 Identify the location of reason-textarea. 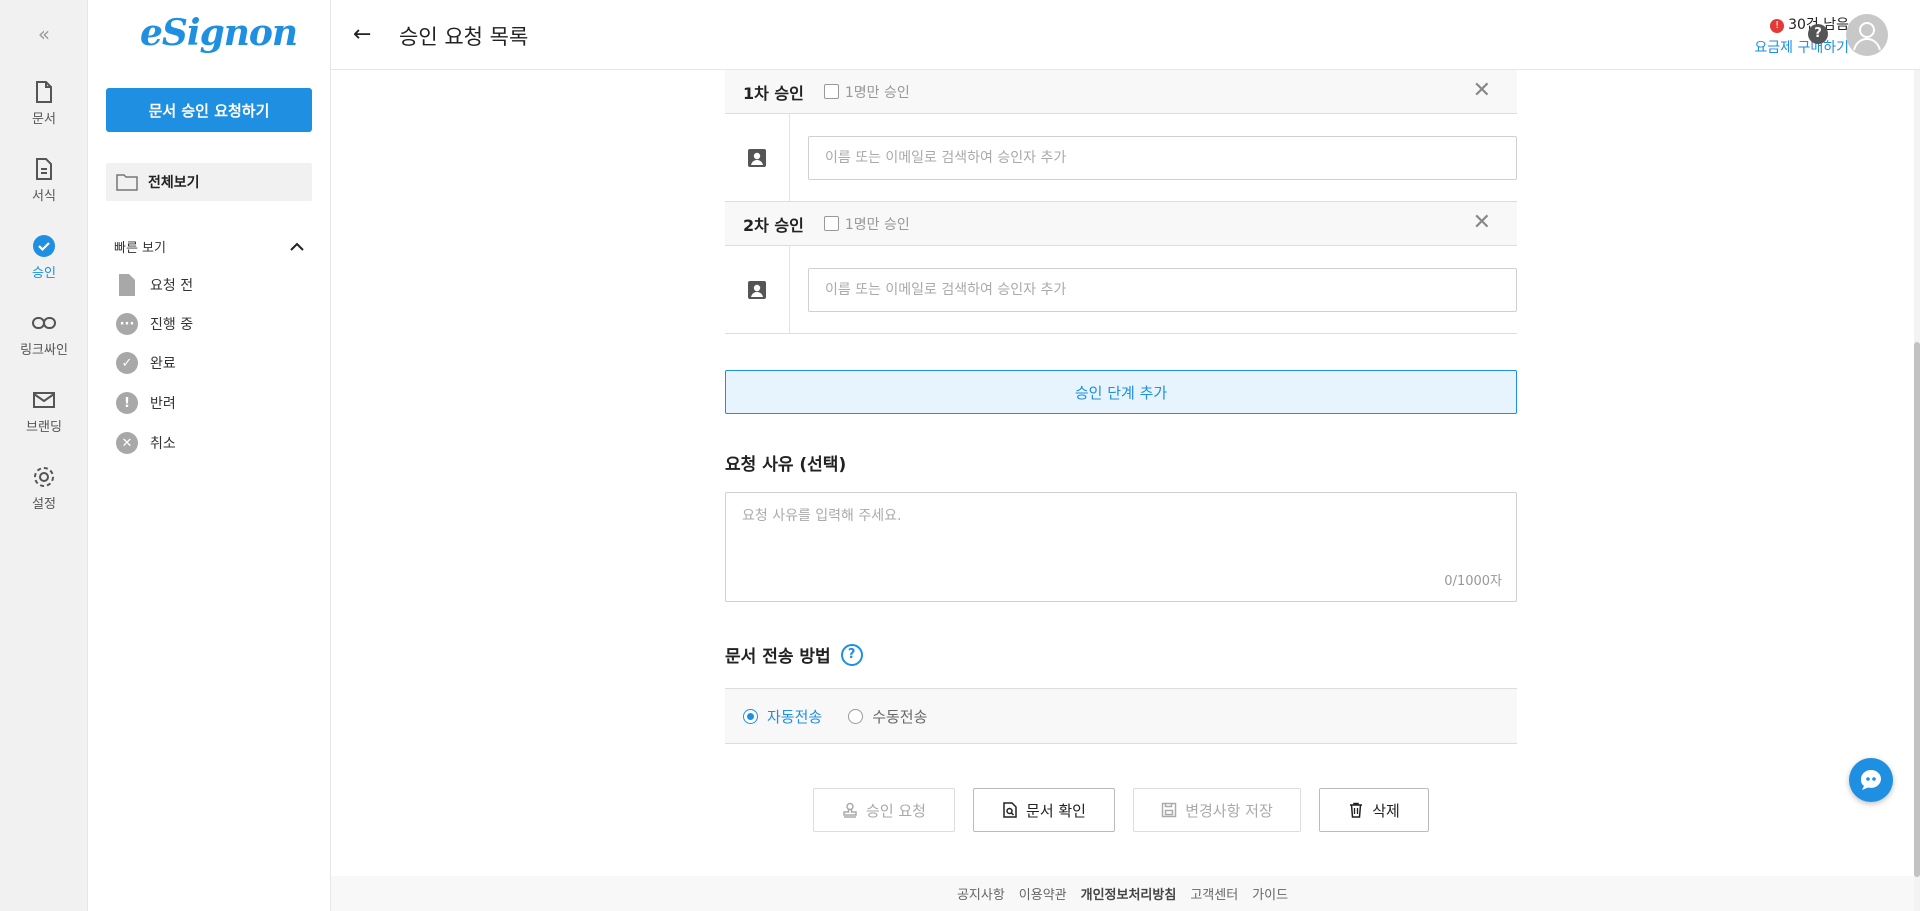
(1121, 547).